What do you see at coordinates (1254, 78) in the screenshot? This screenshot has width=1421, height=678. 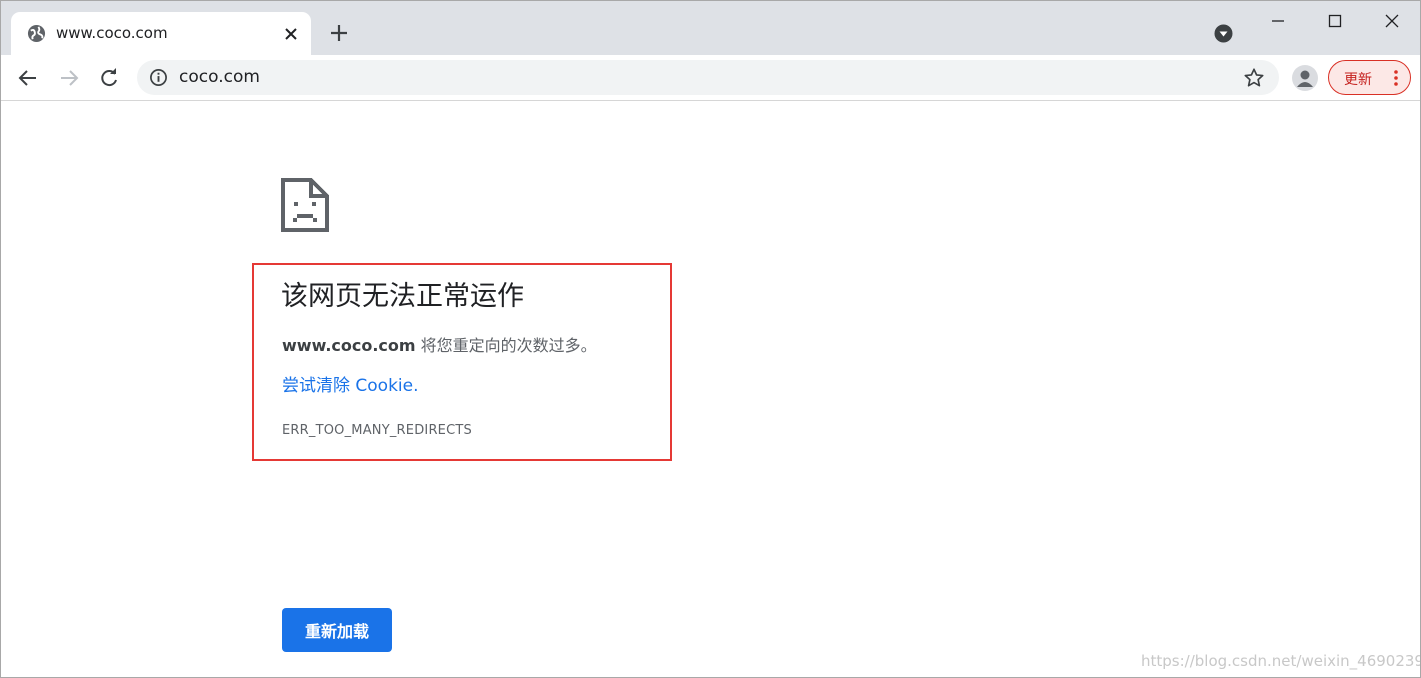 I see `bookmark-star-icon` at bounding box center [1254, 78].